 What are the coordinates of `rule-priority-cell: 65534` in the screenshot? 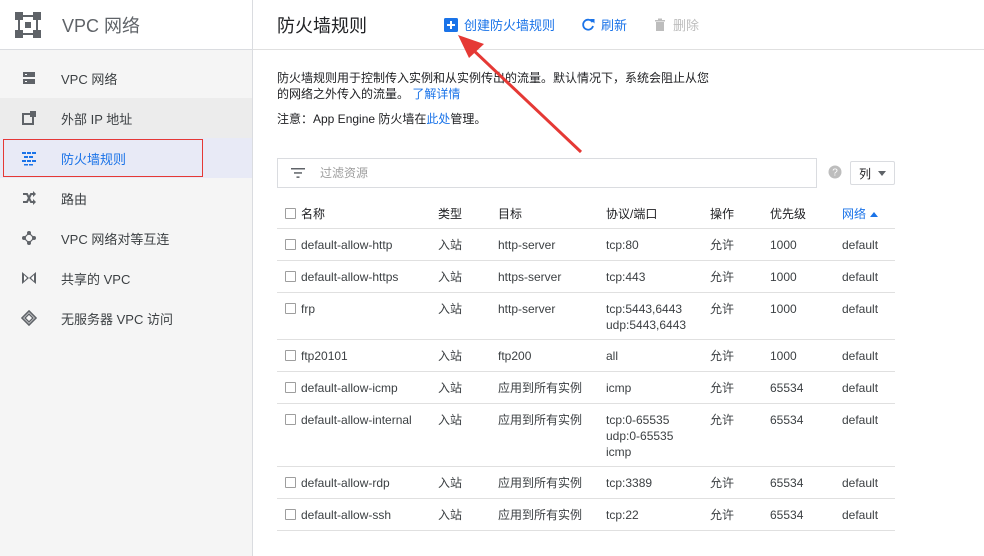 It's located at (806, 514).